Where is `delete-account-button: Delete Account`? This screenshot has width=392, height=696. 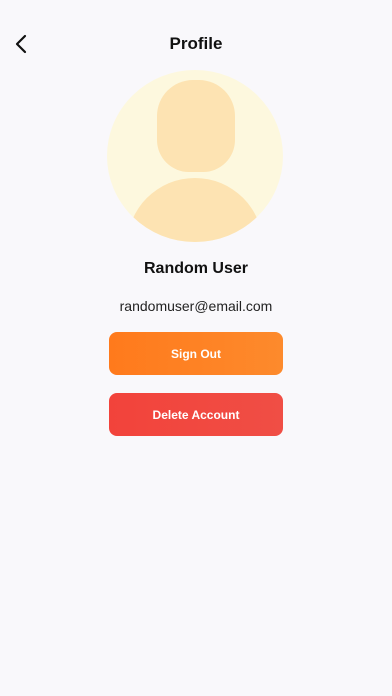
delete-account-button: Delete Account is located at coordinates (196, 414).